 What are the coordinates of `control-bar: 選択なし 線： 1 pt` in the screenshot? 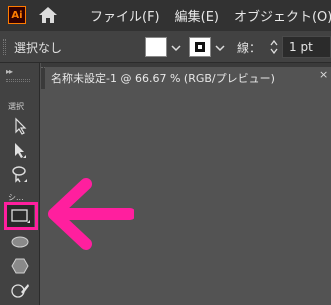 It's located at (165, 47).